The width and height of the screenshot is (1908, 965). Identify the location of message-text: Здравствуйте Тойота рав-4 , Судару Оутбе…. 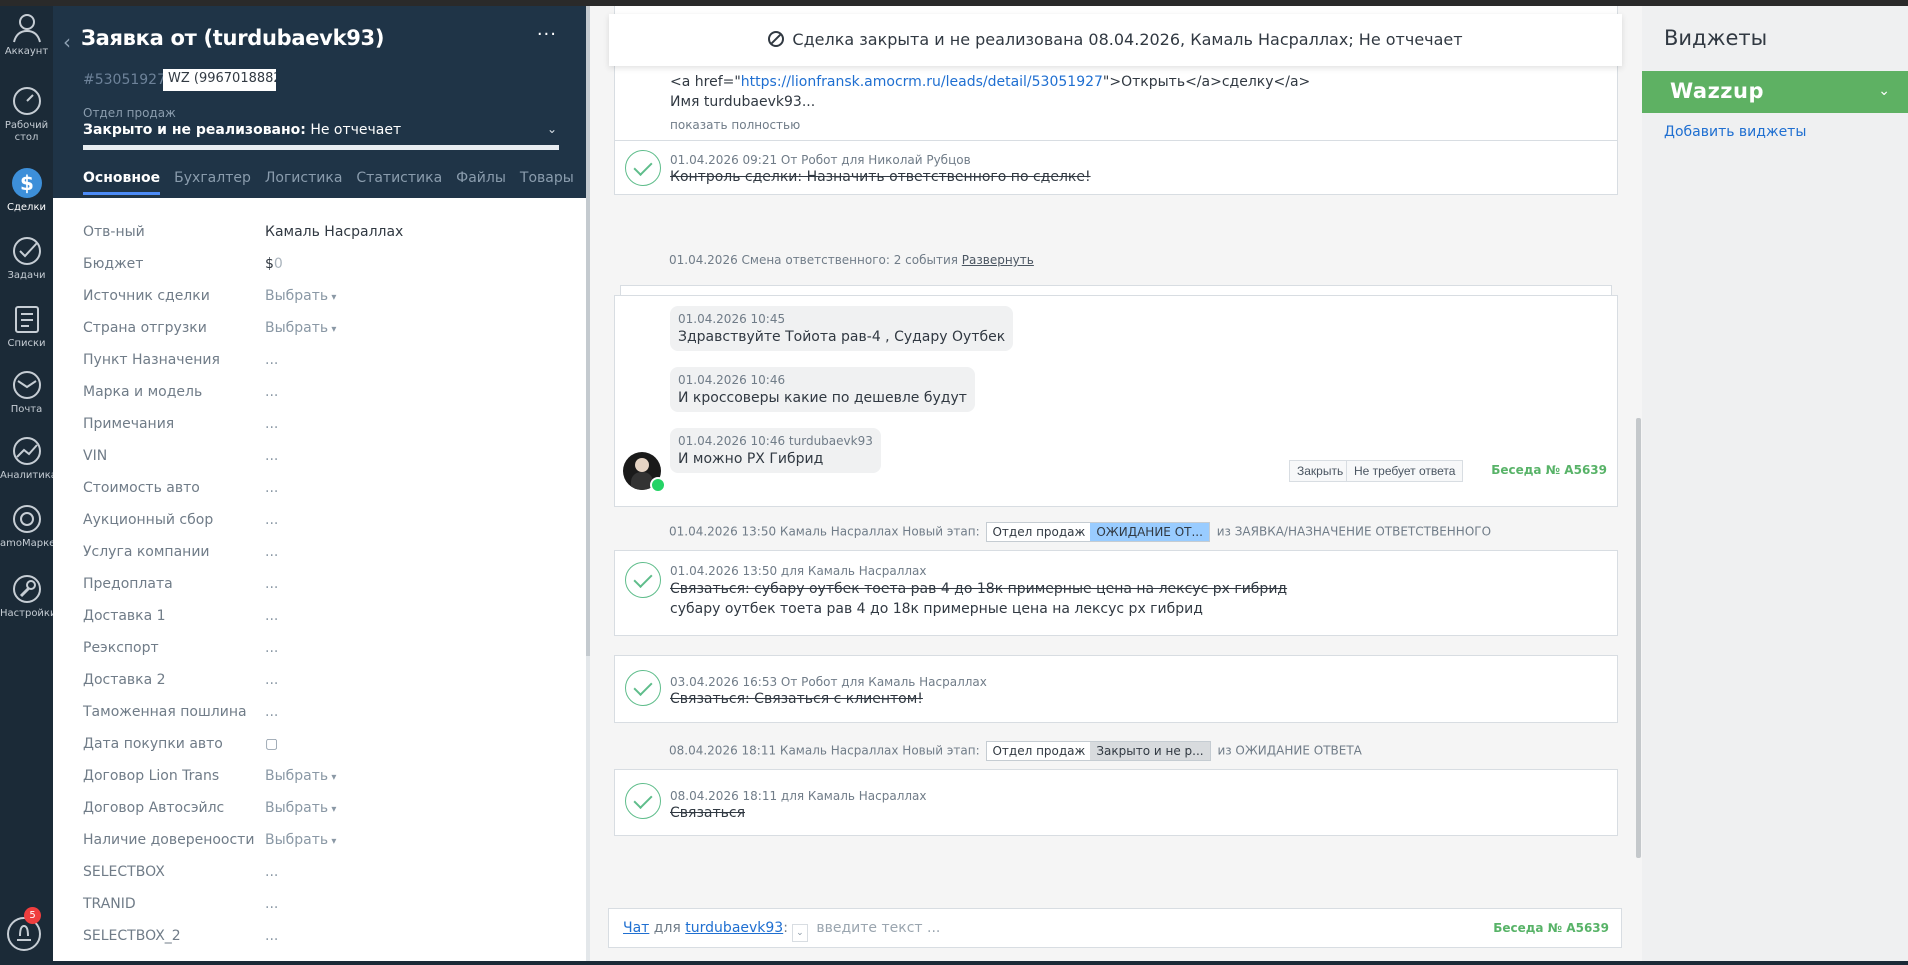
(842, 337).